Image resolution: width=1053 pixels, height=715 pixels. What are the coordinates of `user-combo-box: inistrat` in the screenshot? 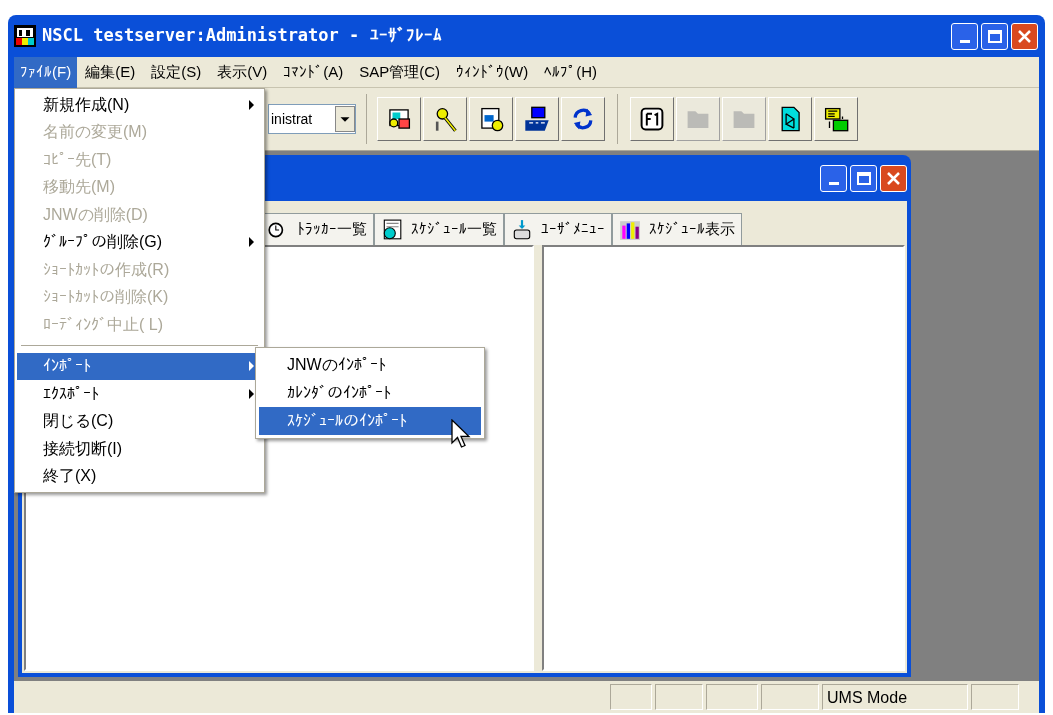 It's located at (312, 119).